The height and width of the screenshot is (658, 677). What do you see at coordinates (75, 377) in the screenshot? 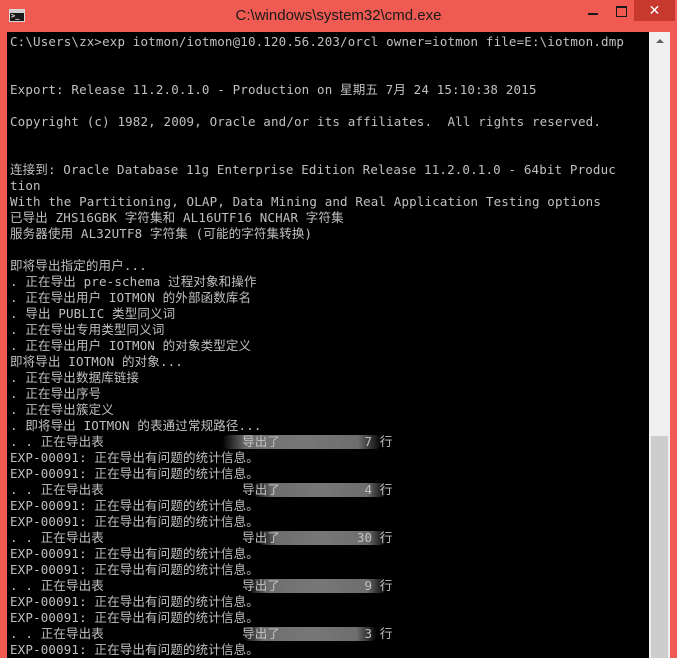
I see `console-line: . 正在导出数据库链接` at bounding box center [75, 377].